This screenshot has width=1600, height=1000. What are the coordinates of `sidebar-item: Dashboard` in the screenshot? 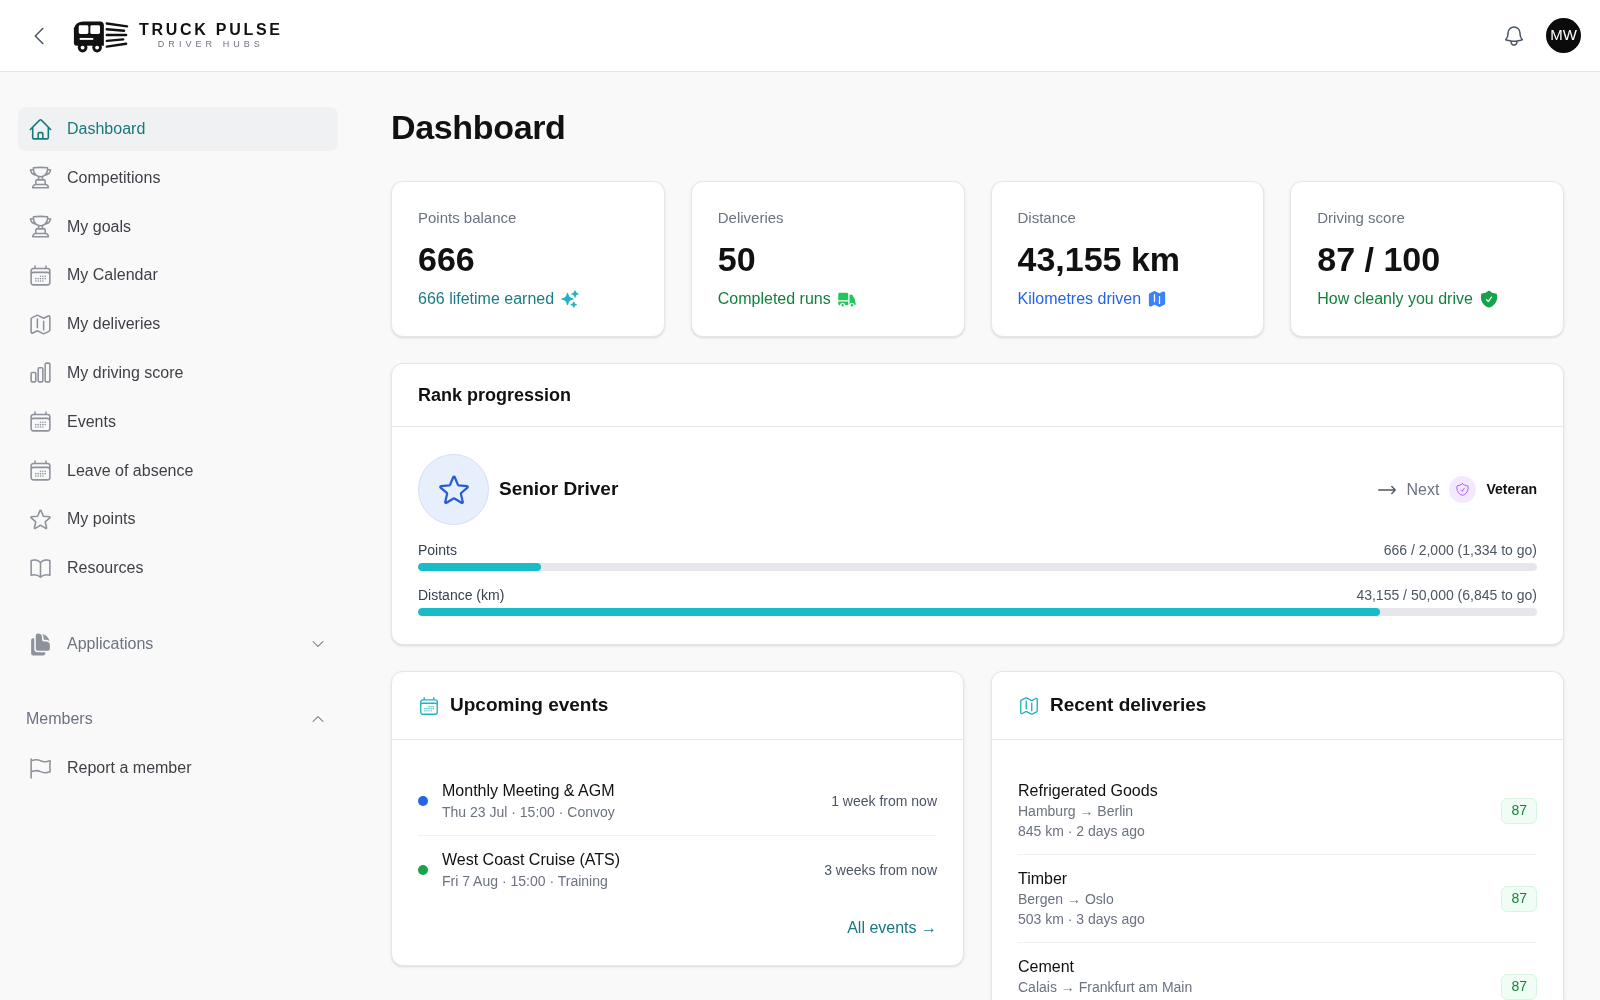 It's located at (178, 129).